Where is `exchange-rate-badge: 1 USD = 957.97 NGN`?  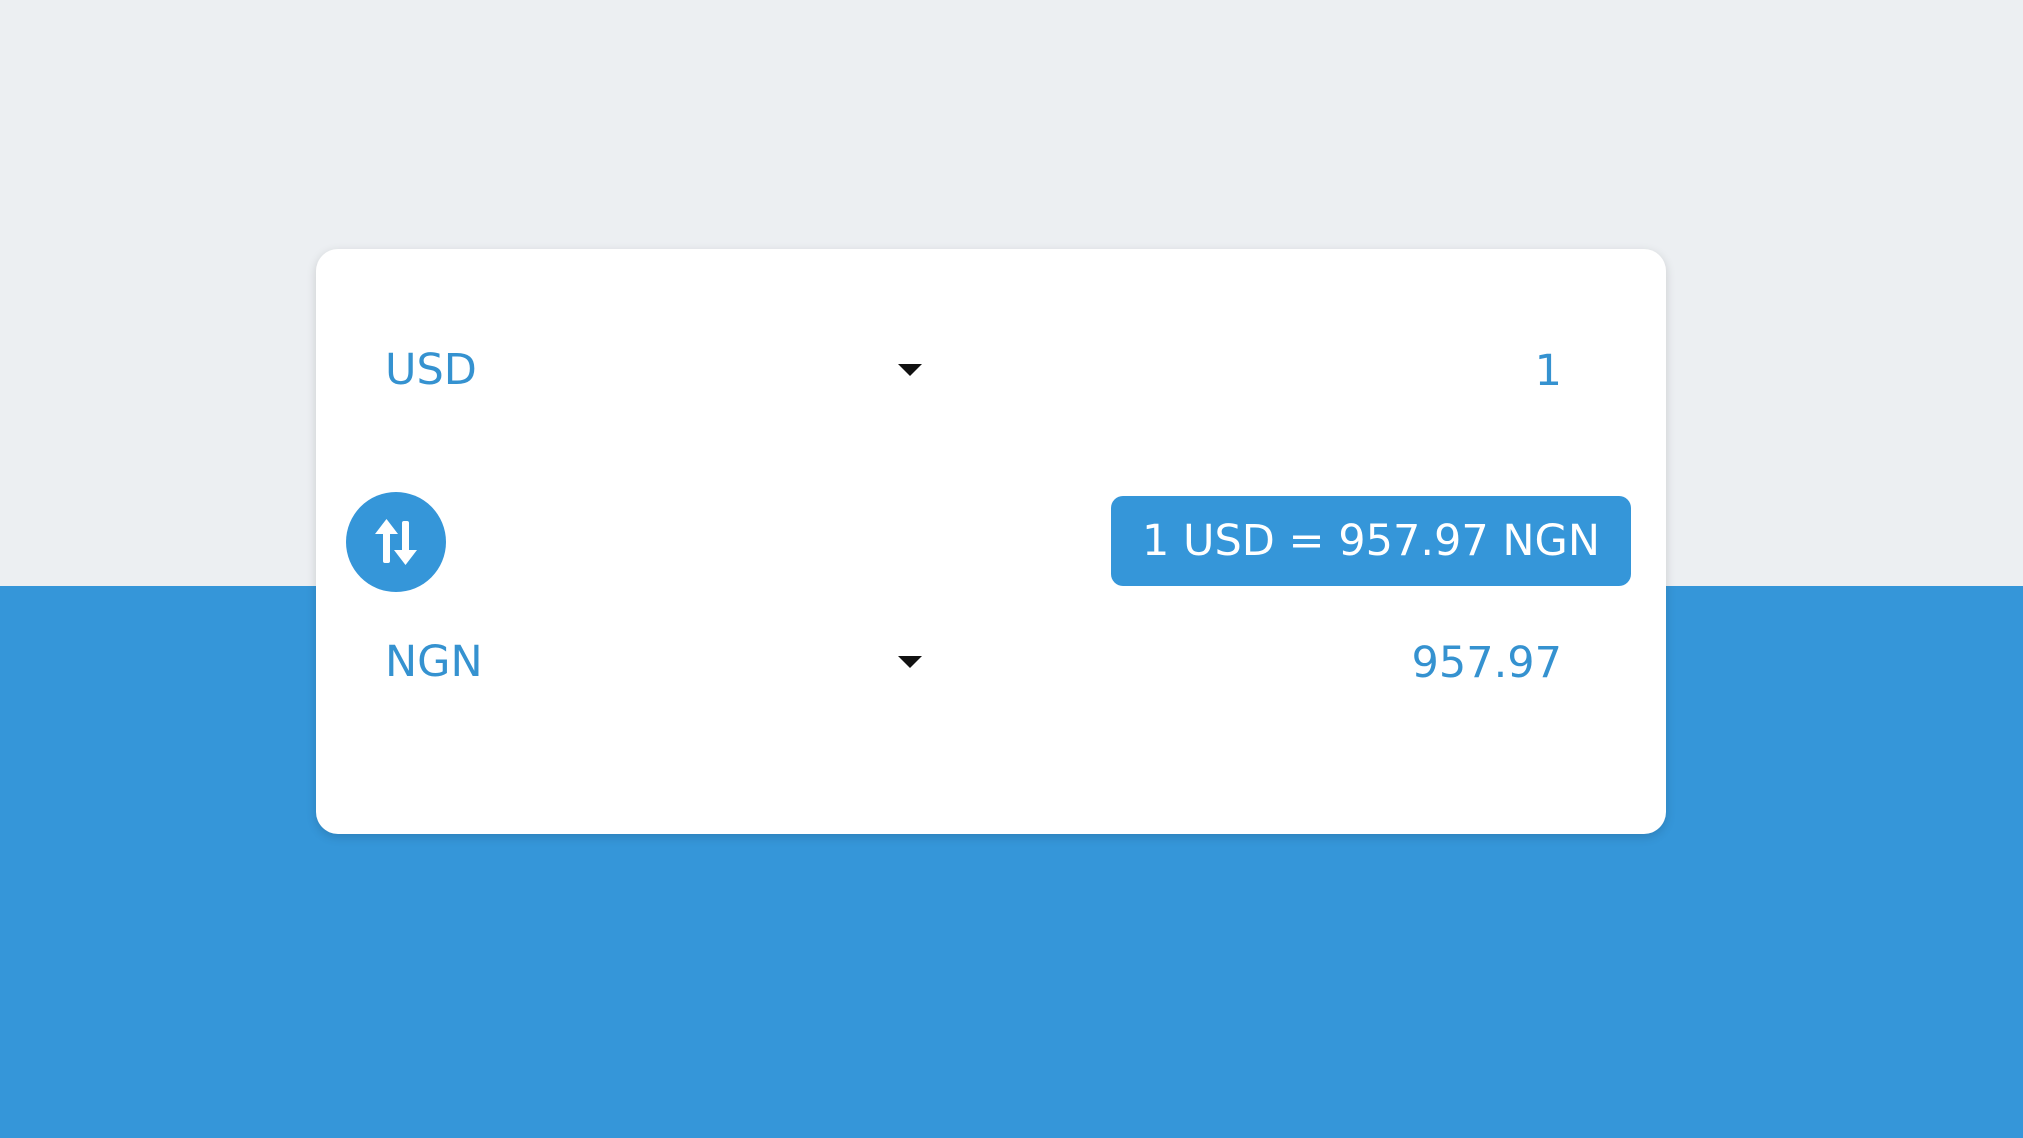
exchange-rate-badge: 1 USD = 957.97 NGN is located at coordinates (1371, 541).